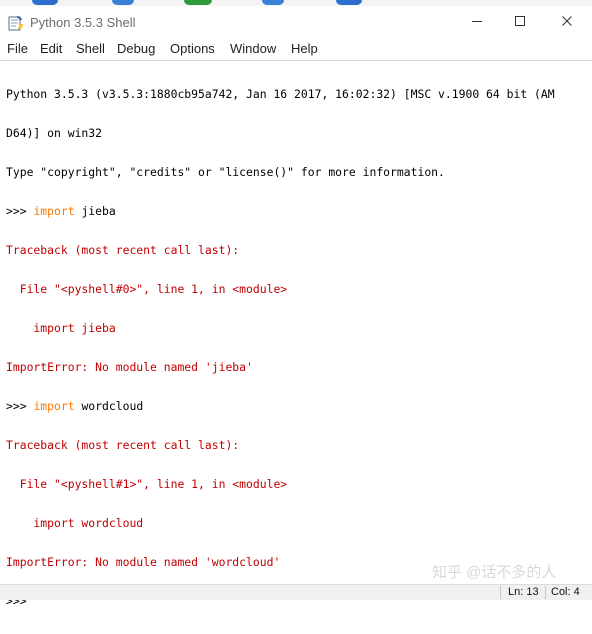 This screenshot has width=592, height=634. I want to click on input-code: jieba, so click(95, 211).